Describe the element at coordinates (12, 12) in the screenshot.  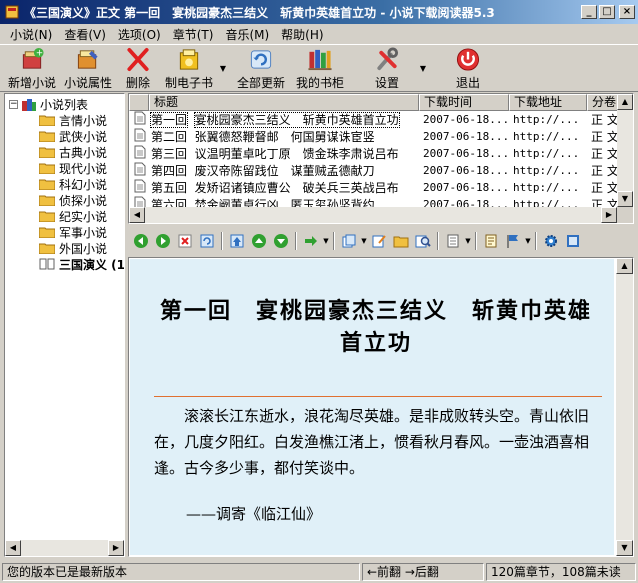
I see `app-book-icon` at that location.